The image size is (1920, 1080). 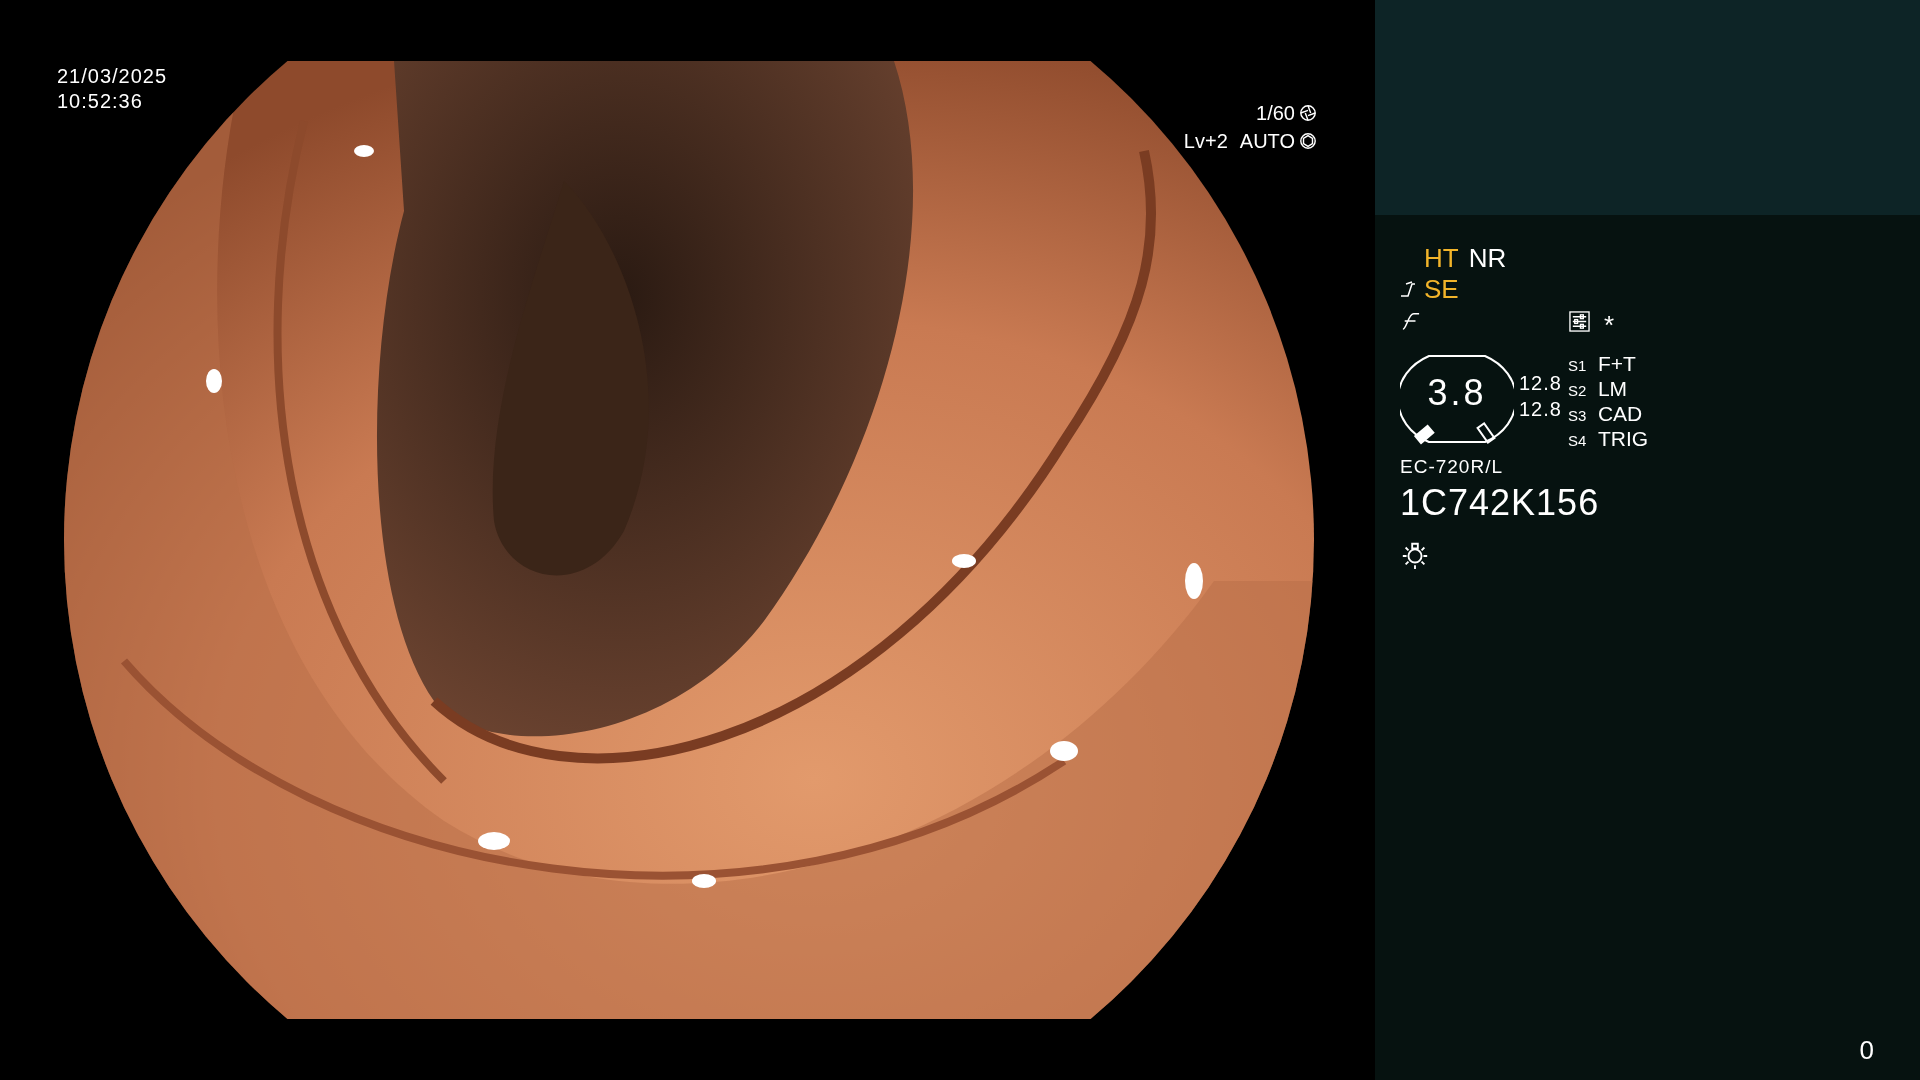 What do you see at coordinates (1579, 321) in the screenshot?
I see `sliders-icon` at bounding box center [1579, 321].